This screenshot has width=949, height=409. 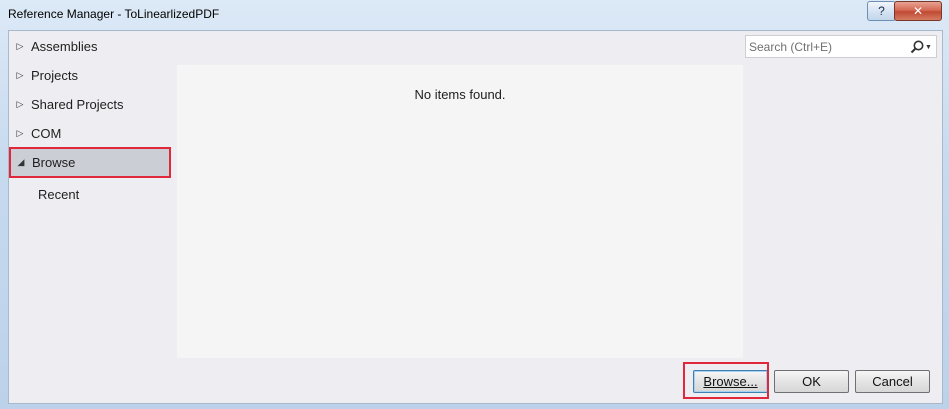 What do you see at coordinates (89, 75) in the screenshot?
I see `sidebar-item-projects: ▷ Projects` at bounding box center [89, 75].